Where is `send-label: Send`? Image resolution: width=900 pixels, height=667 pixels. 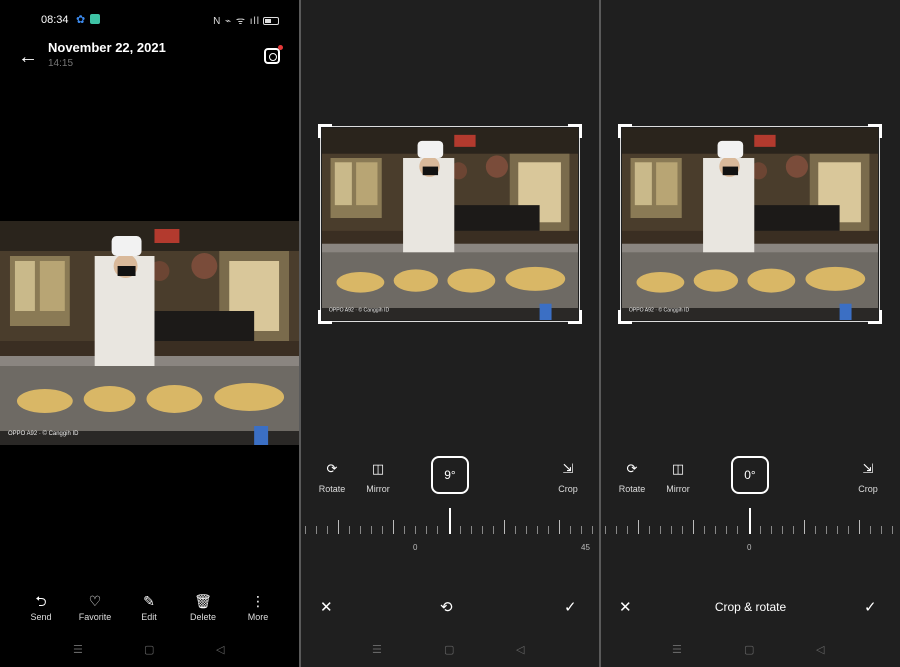 send-label: Send is located at coordinates (41, 617).